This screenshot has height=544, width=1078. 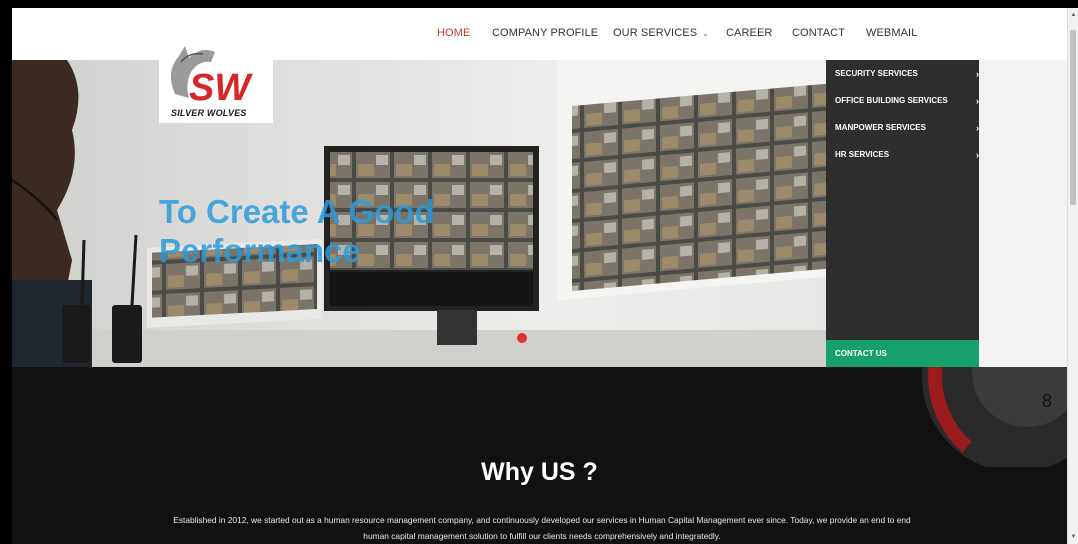 I want to click on nav-home: HOME, so click(x=453, y=33).